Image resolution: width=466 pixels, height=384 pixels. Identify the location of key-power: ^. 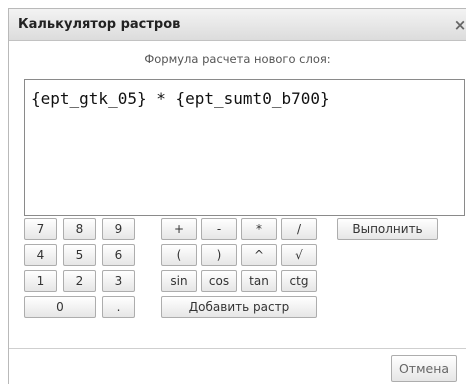
(259, 255).